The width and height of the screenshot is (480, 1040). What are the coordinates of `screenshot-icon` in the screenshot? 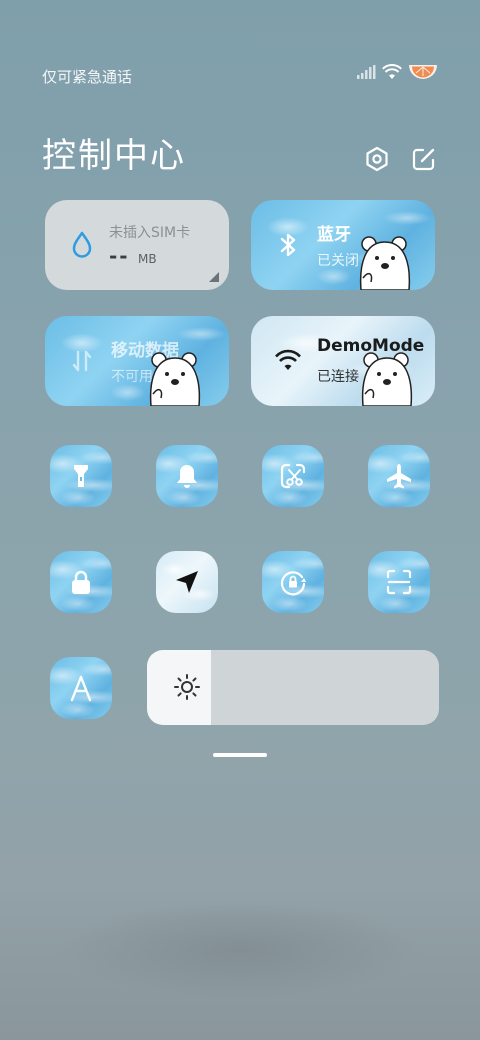 It's located at (293, 476).